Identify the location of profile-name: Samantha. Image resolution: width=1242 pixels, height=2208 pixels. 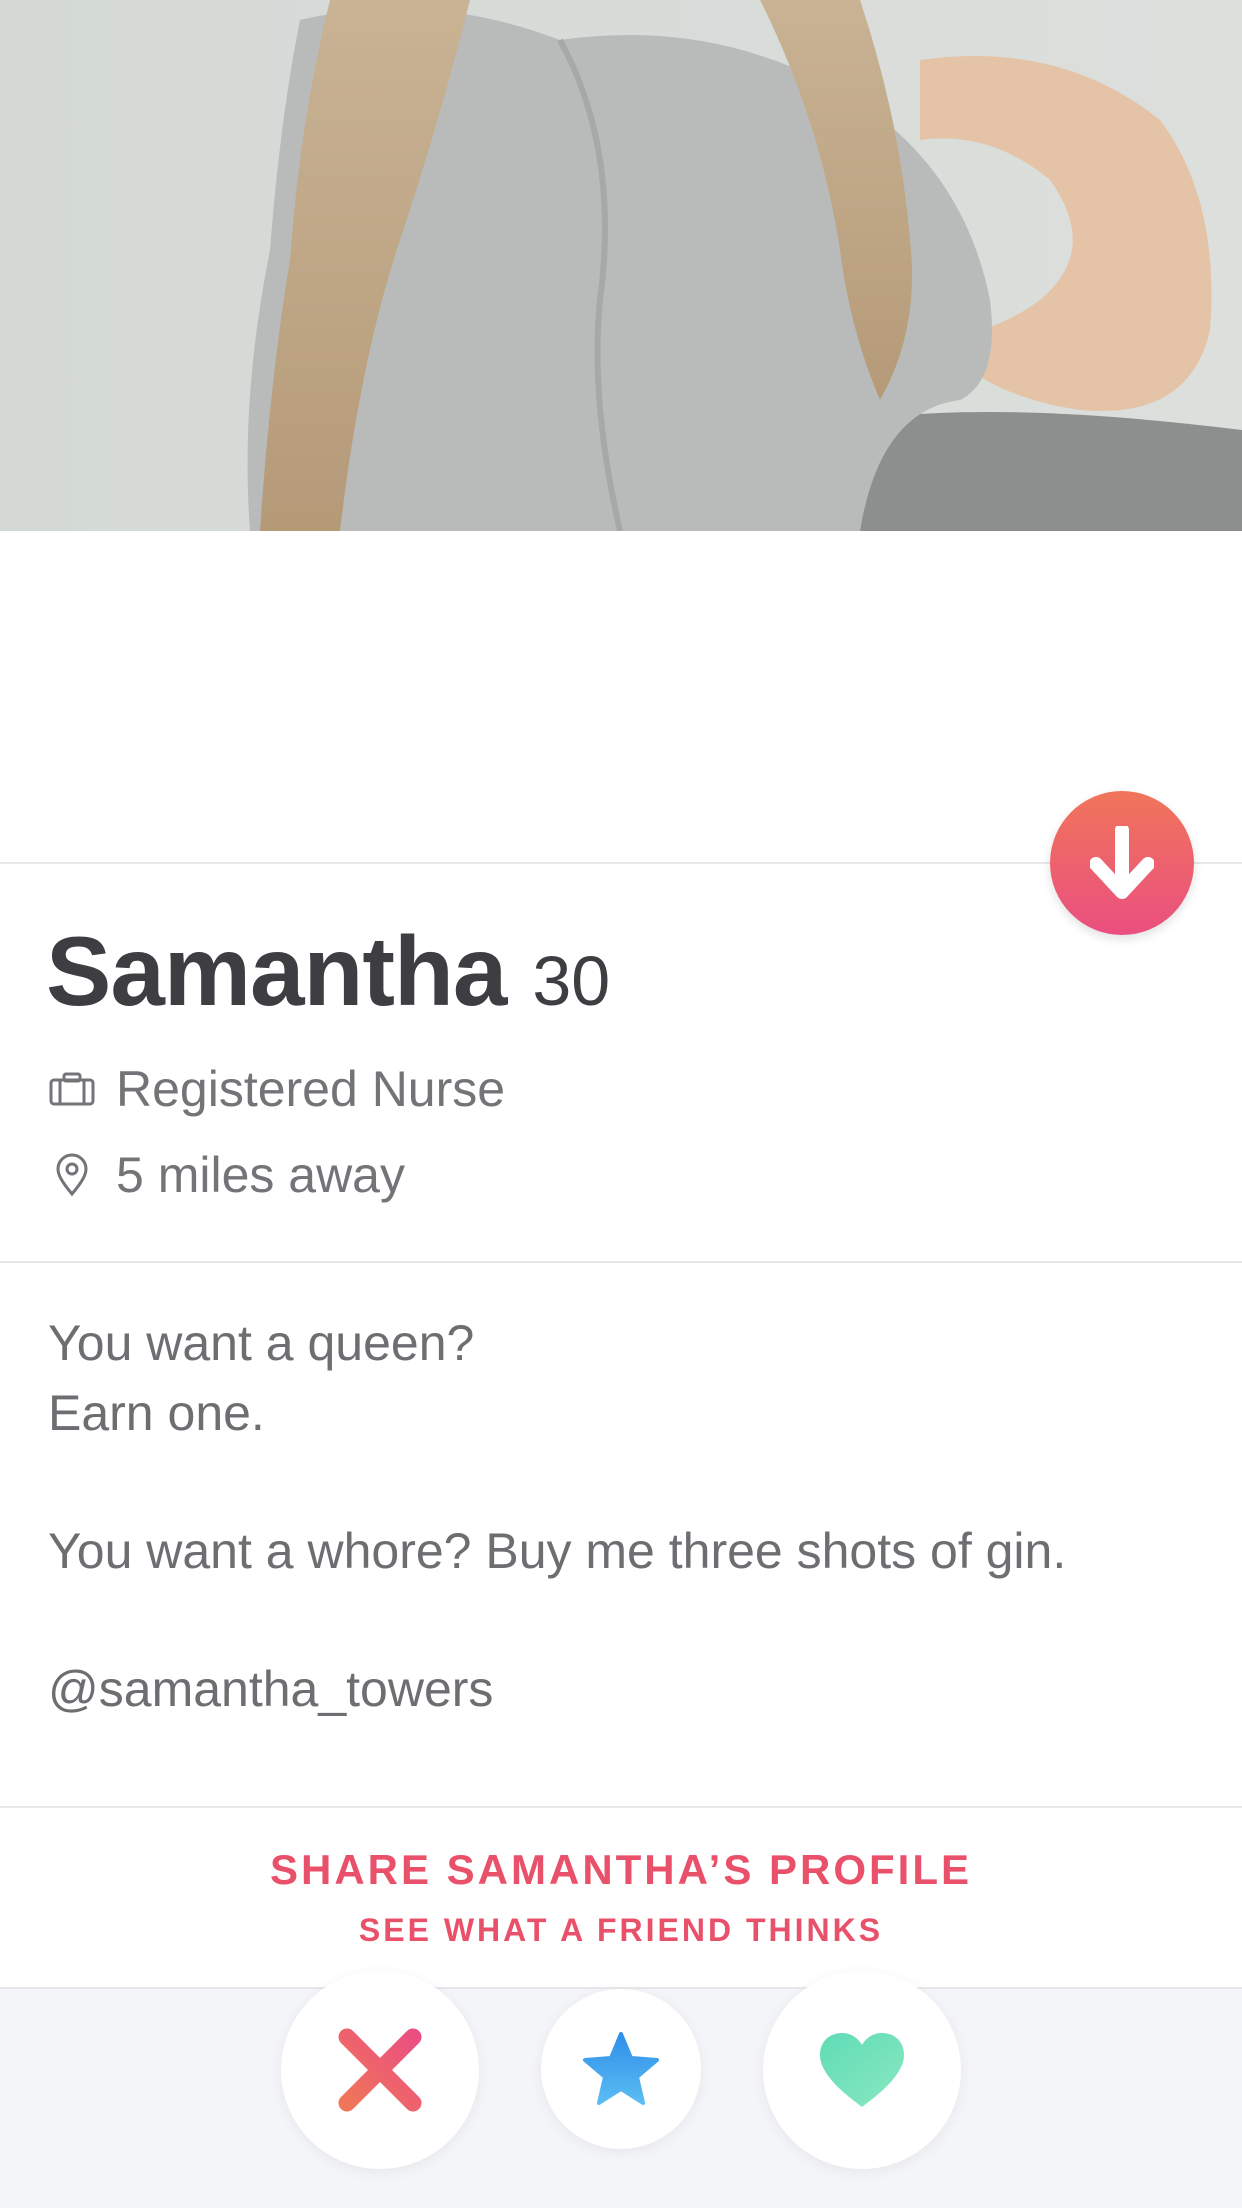
(276, 971).